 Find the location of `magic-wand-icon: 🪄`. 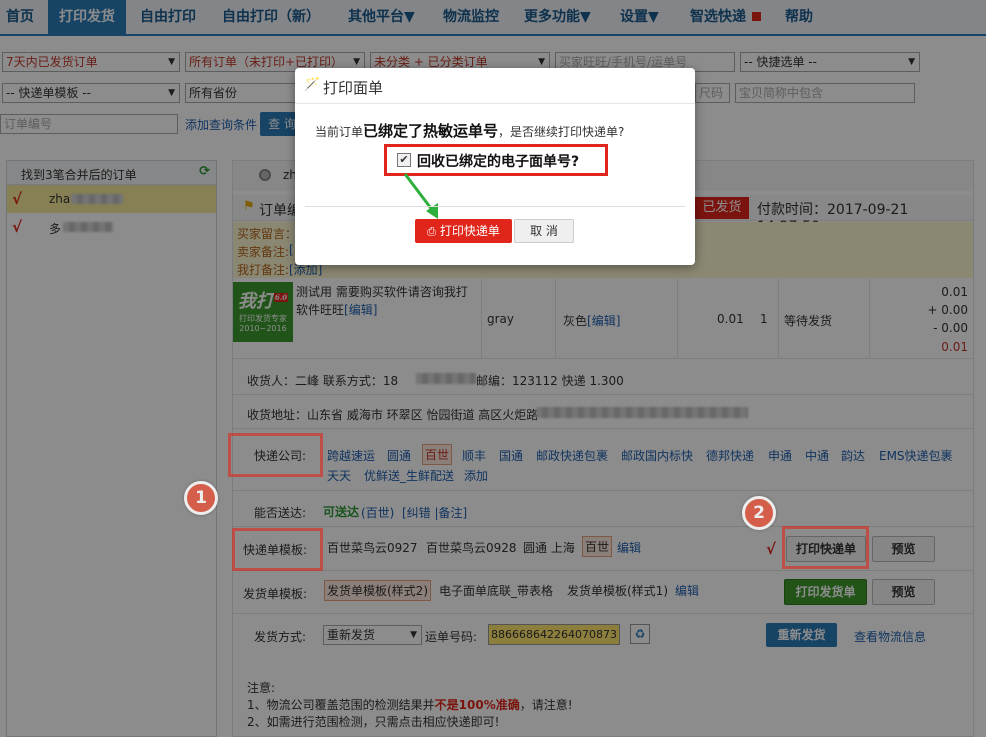

magic-wand-icon: 🪄 is located at coordinates (312, 84).